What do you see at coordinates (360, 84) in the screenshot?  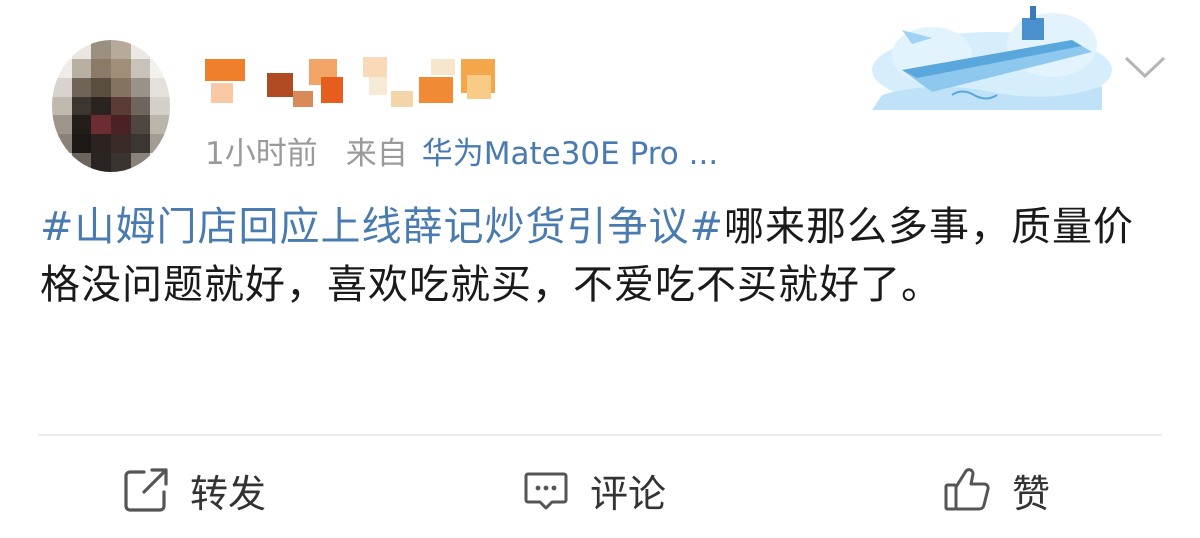 I see `username-pixelated` at bounding box center [360, 84].